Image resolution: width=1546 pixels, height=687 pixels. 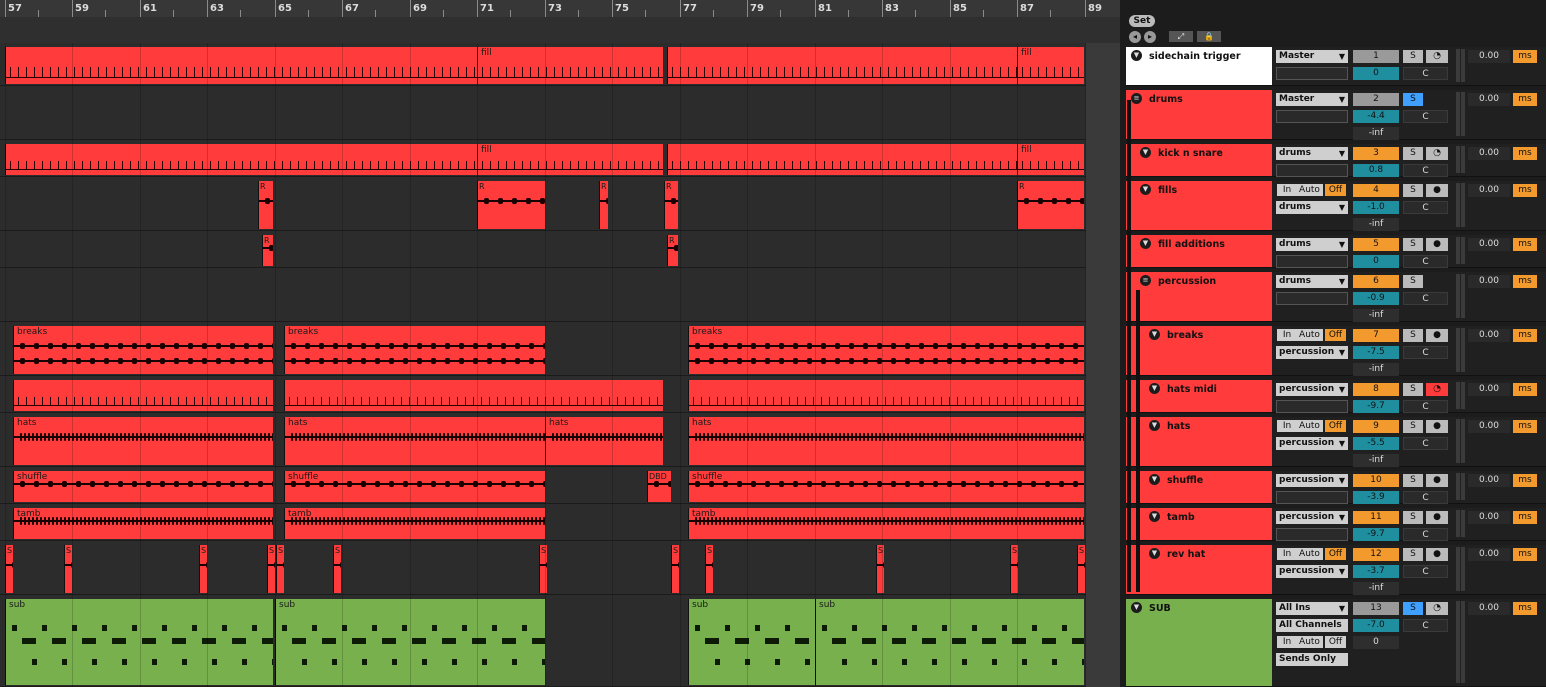 What do you see at coordinates (1376, 625) in the screenshot?
I see `volume-field: -7.0` at bounding box center [1376, 625].